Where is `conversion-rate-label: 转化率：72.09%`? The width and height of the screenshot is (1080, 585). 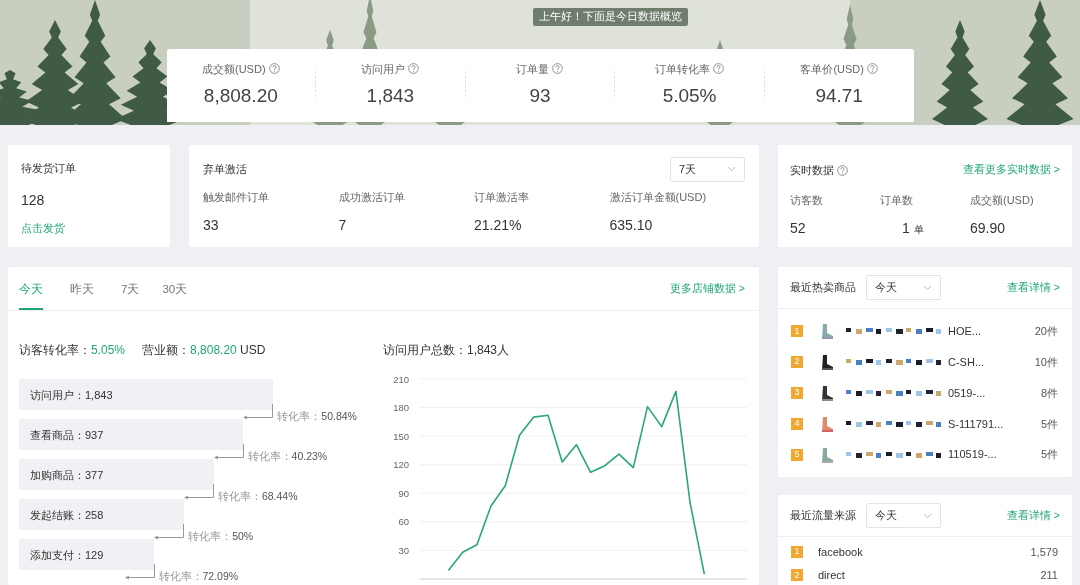 conversion-rate-label: 转化率：72.09% is located at coordinates (198, 577).